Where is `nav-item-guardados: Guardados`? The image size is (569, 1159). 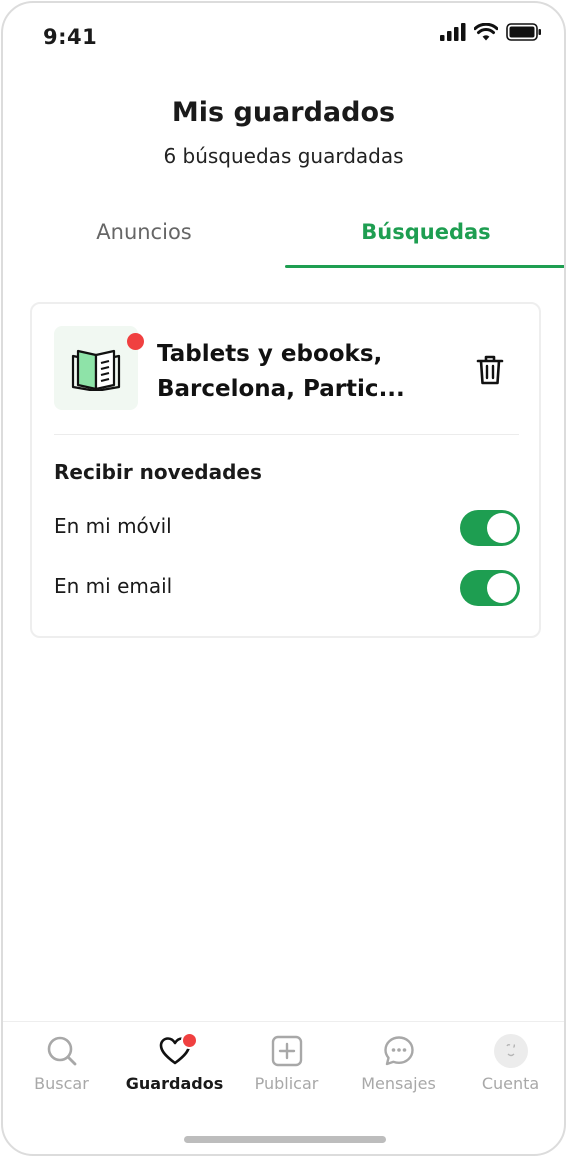 nav-item-guardados: Guardados is located at coordinates (174, 1069).